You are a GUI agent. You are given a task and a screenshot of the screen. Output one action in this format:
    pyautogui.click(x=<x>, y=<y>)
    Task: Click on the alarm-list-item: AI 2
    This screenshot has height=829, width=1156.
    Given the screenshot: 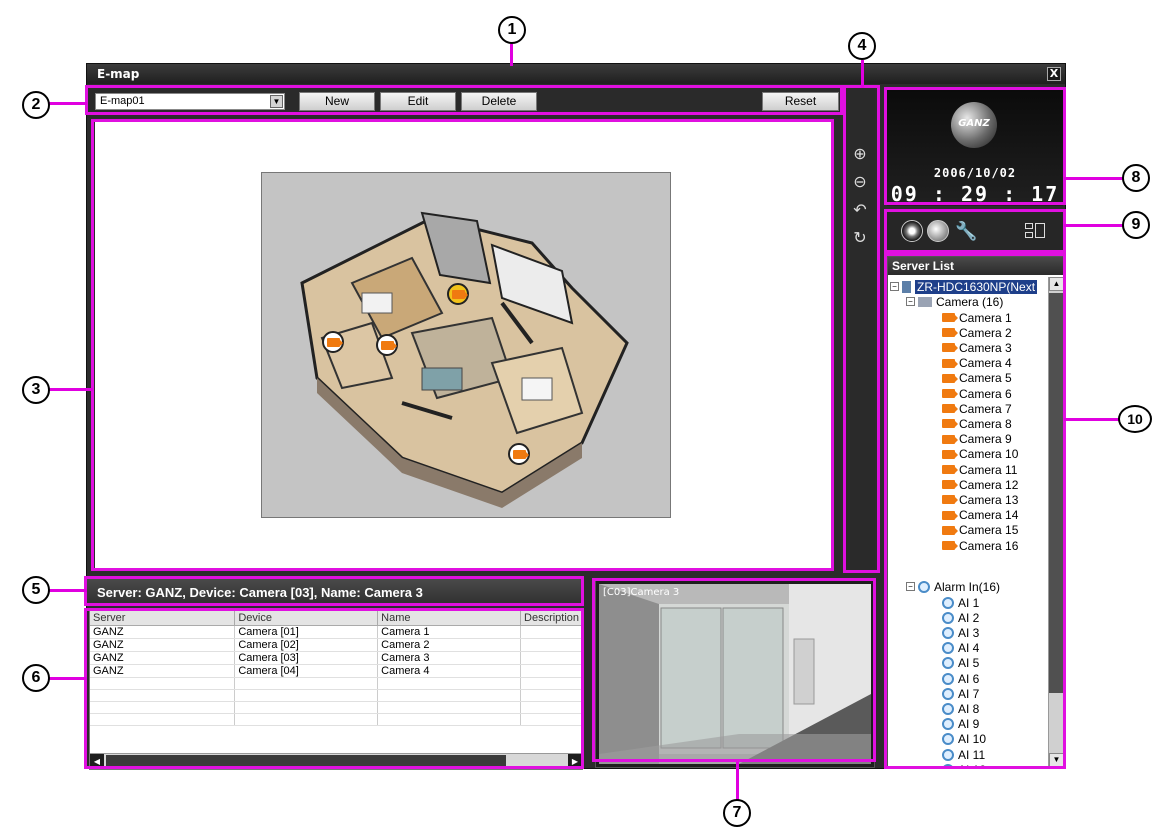 What is the action you would take?
    pyautogui.click(x=960, y=617)
    